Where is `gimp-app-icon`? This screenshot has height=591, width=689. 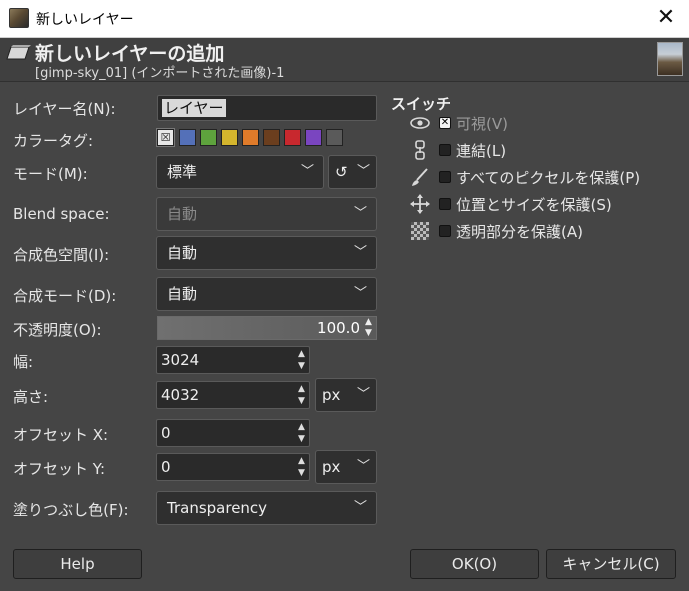
gimp-app-icon is located at coordinates (19, 18).